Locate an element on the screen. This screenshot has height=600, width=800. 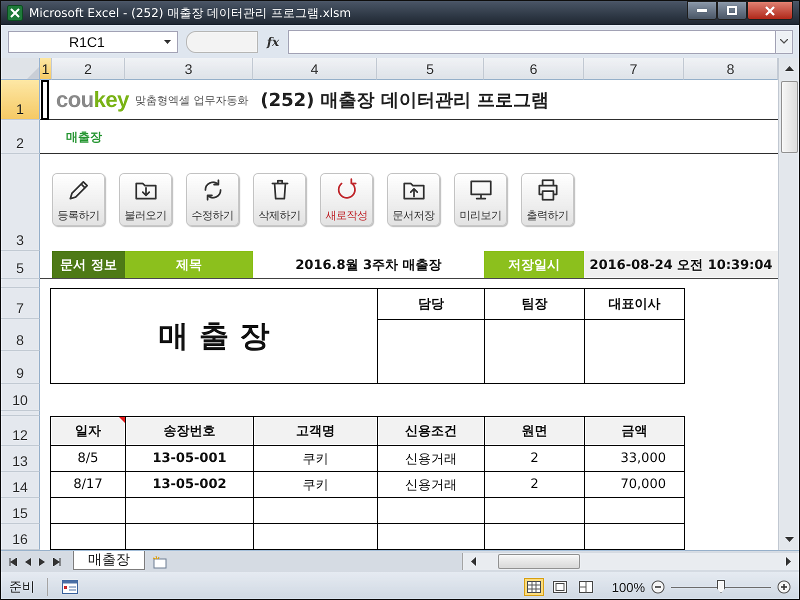
approval-label: 담당 is located at coordinates (431, 304).